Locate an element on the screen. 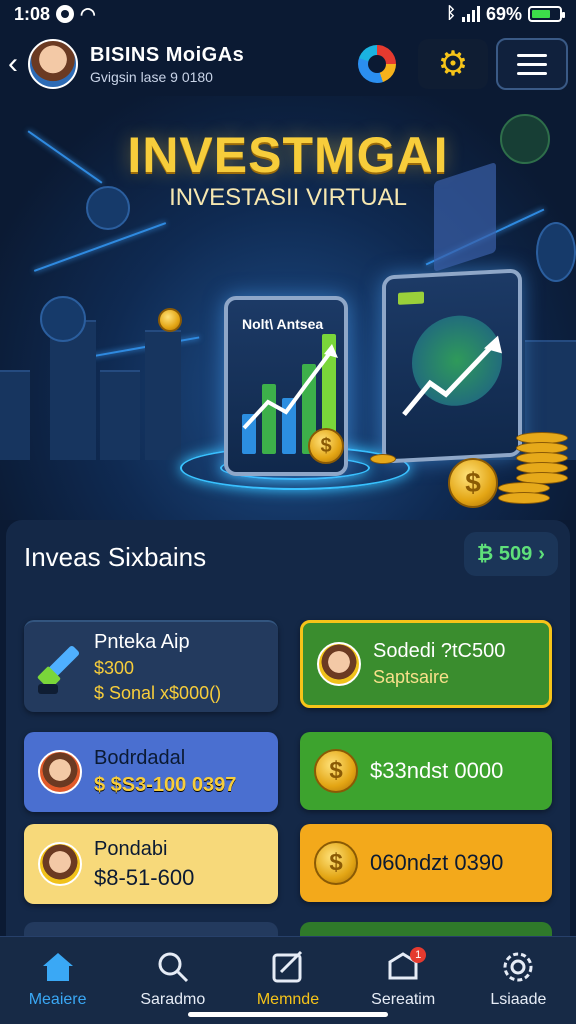  investment-card: Sodedi ?tC500 Saptsaire is located at coordinates (426, 664).